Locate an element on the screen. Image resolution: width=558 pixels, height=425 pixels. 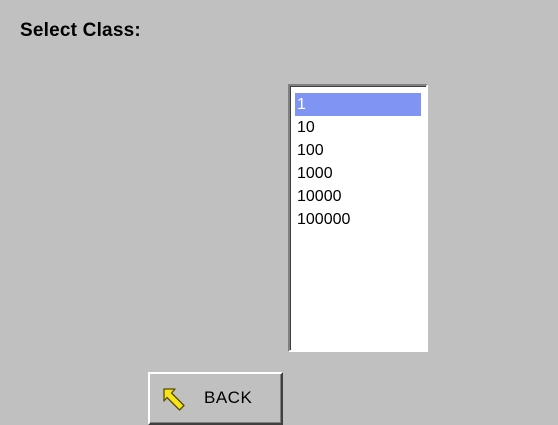
class-option-100000: 100000 is located at coordinates (358, 219).